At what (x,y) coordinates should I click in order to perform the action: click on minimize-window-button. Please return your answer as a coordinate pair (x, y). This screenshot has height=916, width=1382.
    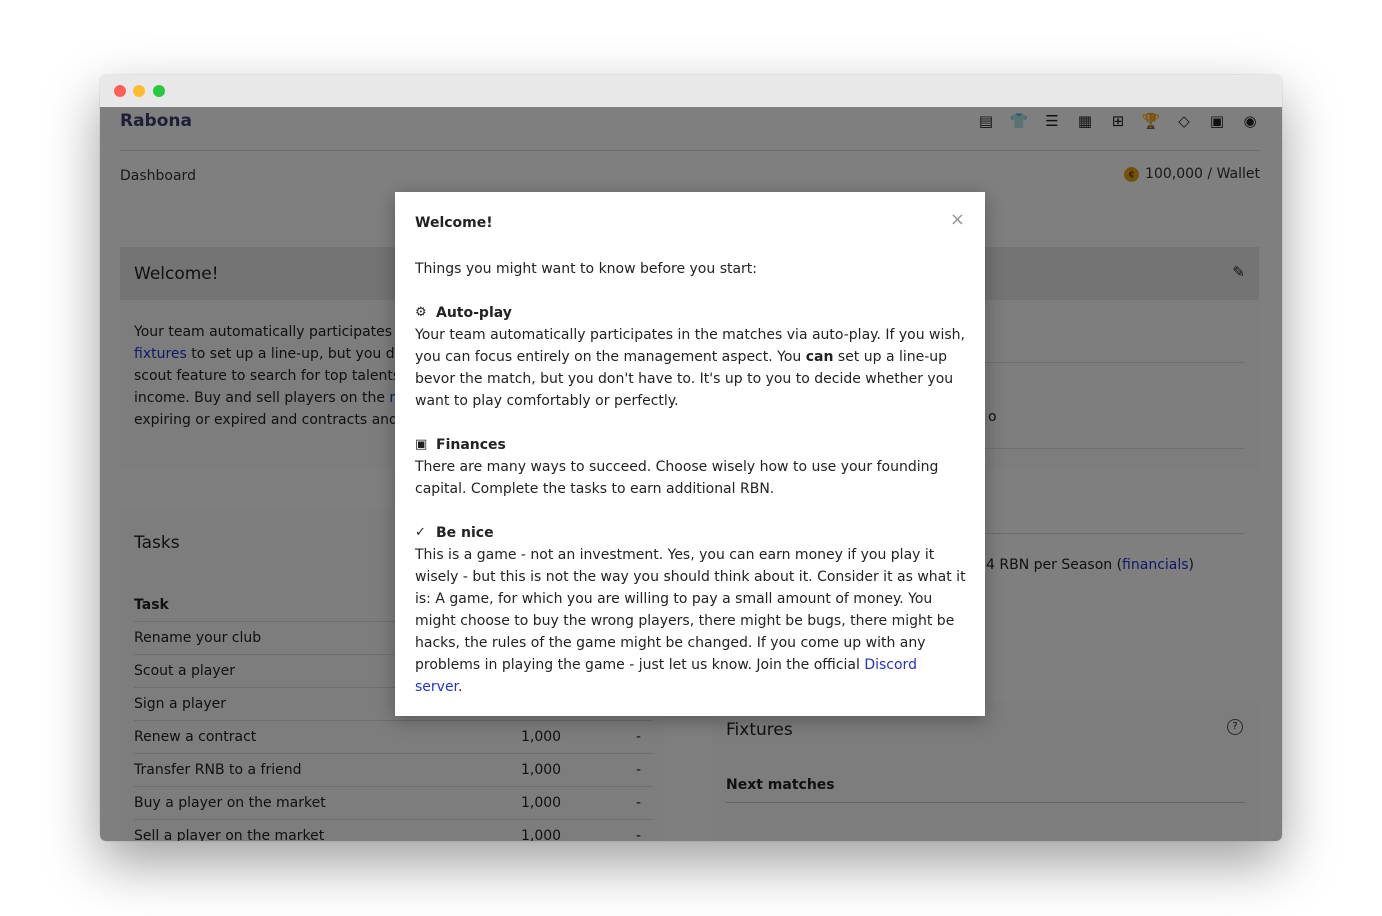
    Looking at the image, I should click on (139, 91).